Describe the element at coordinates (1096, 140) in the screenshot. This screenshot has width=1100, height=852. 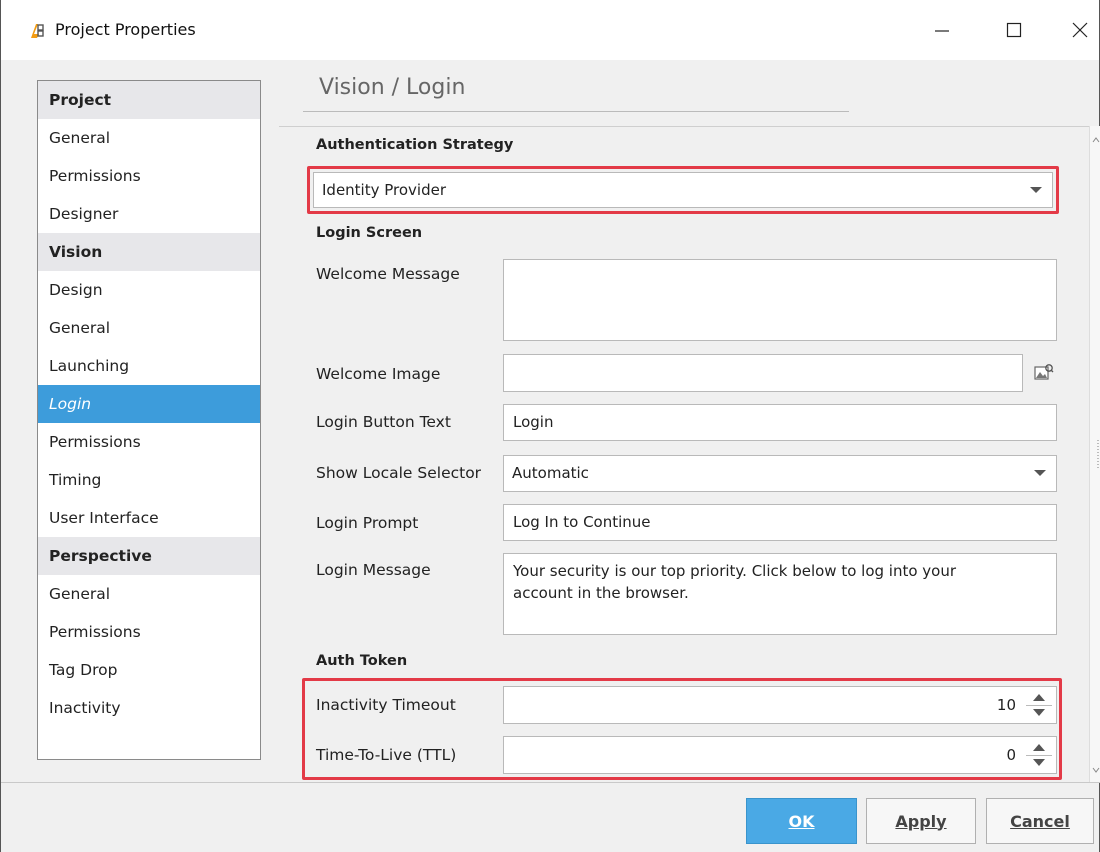
I see `scroll-up-icon` at that location.